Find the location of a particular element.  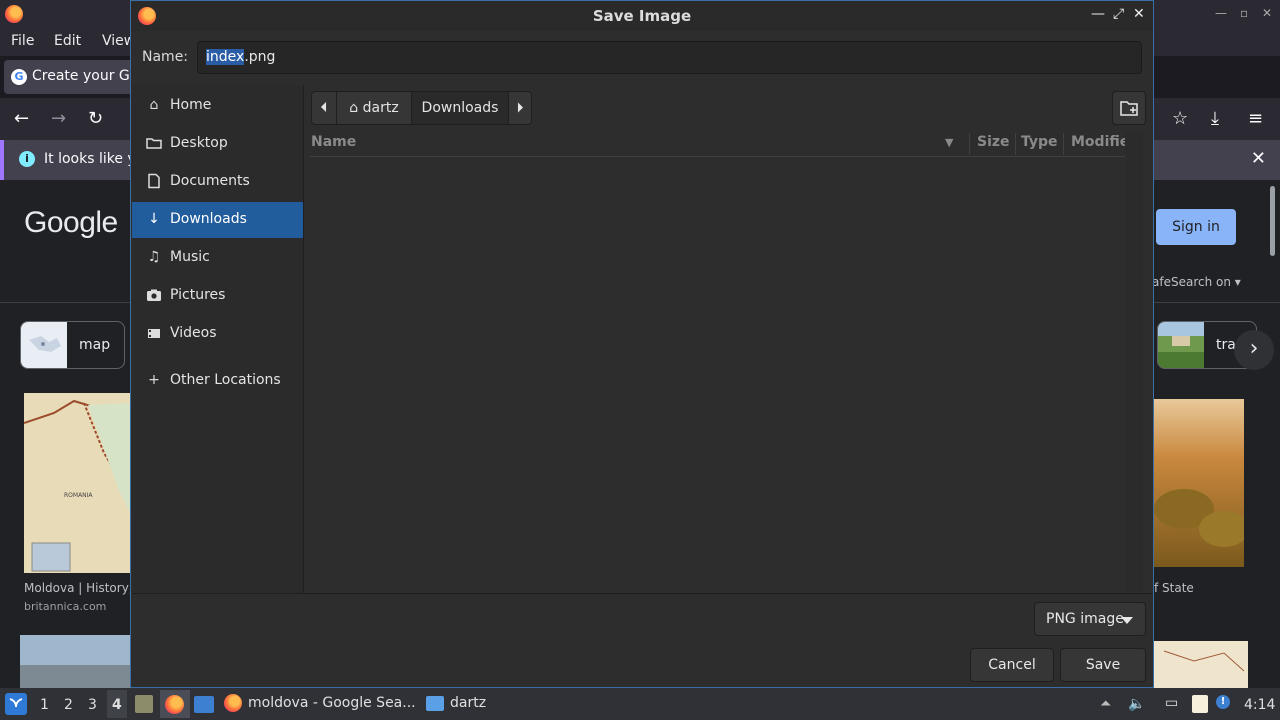

desktop-launcher-icon is located at coordinates (204, 704).